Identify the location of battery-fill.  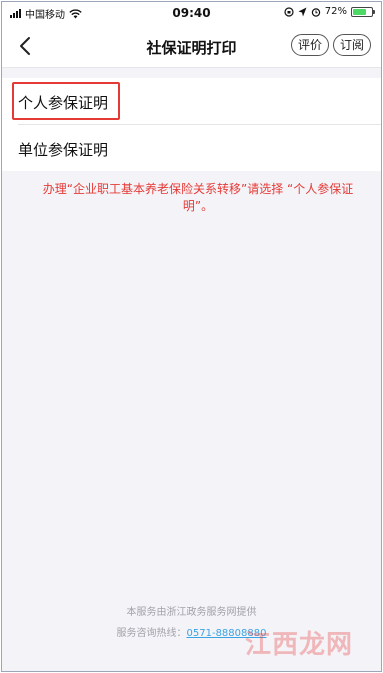
(359, 11).